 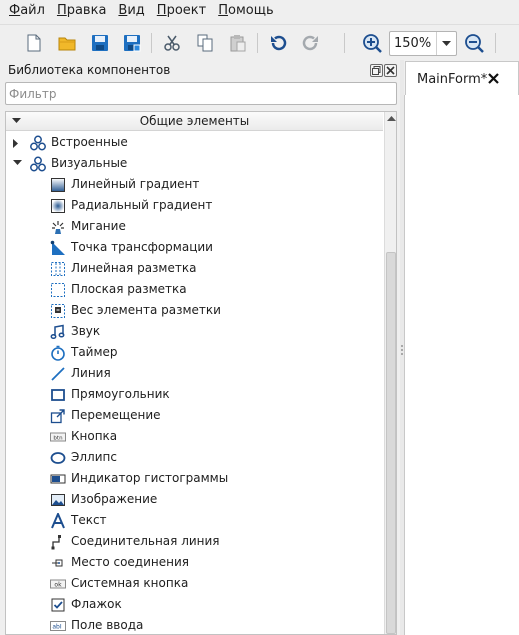 I want to click on list-item: Линия, so click(x=194, y=373).